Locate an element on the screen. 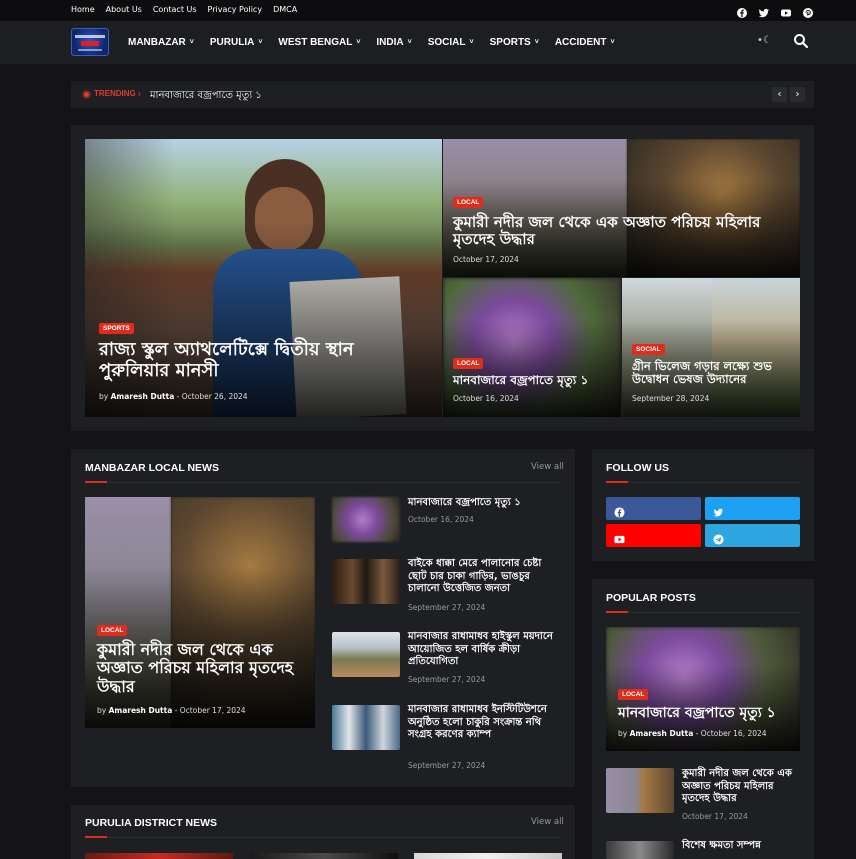 The width and height of the screenshot is (856, 859). nav-item-manbazar: MANBAZAR ˅ is located at coordinates (161, 42).